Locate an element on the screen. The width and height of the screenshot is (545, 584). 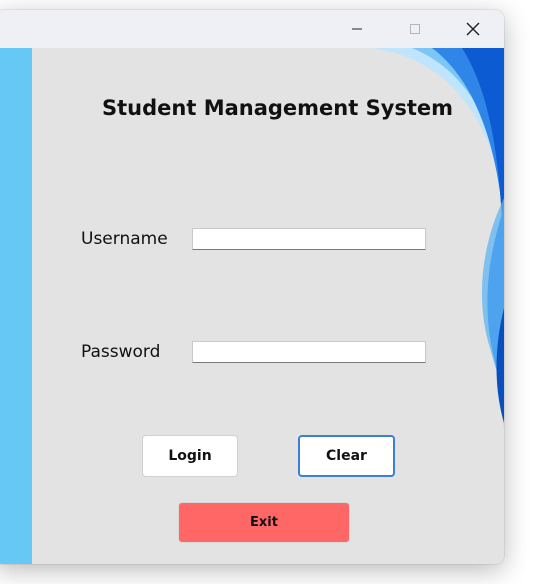
title-bar is located at coordinates (252, 29).